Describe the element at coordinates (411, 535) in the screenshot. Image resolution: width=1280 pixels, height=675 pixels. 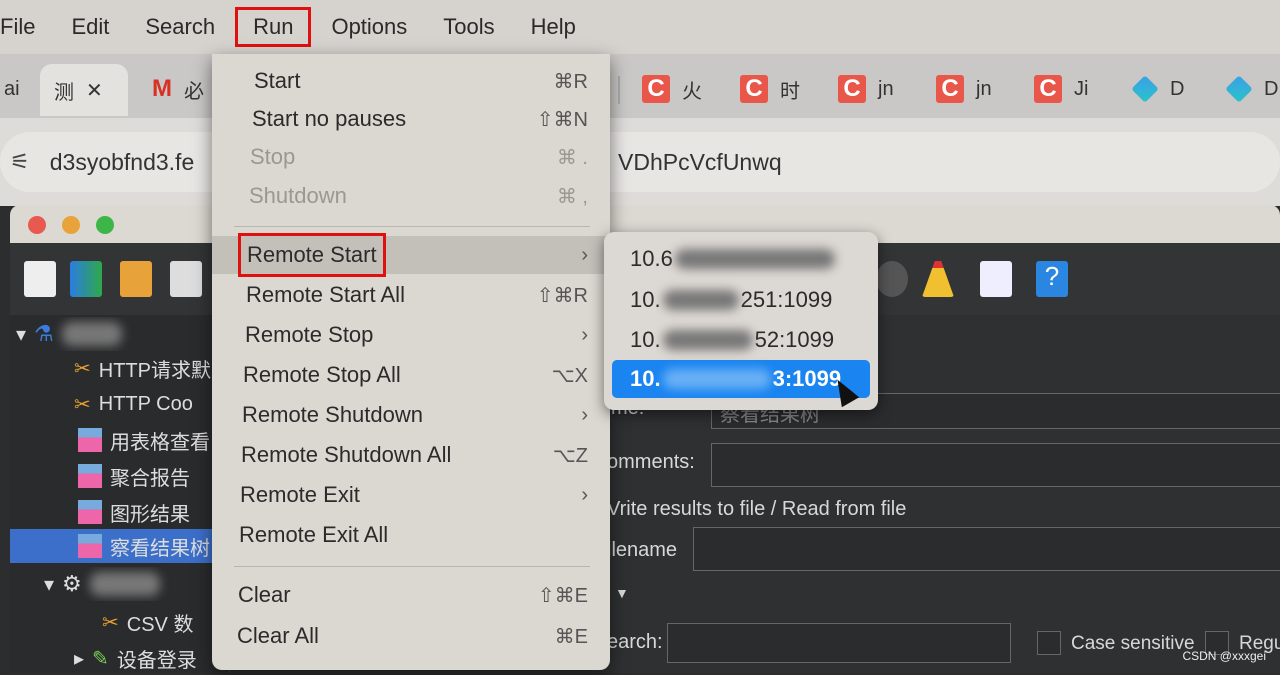
I see `menu-item-remote-exit-all: Remote Exit All` at that location.